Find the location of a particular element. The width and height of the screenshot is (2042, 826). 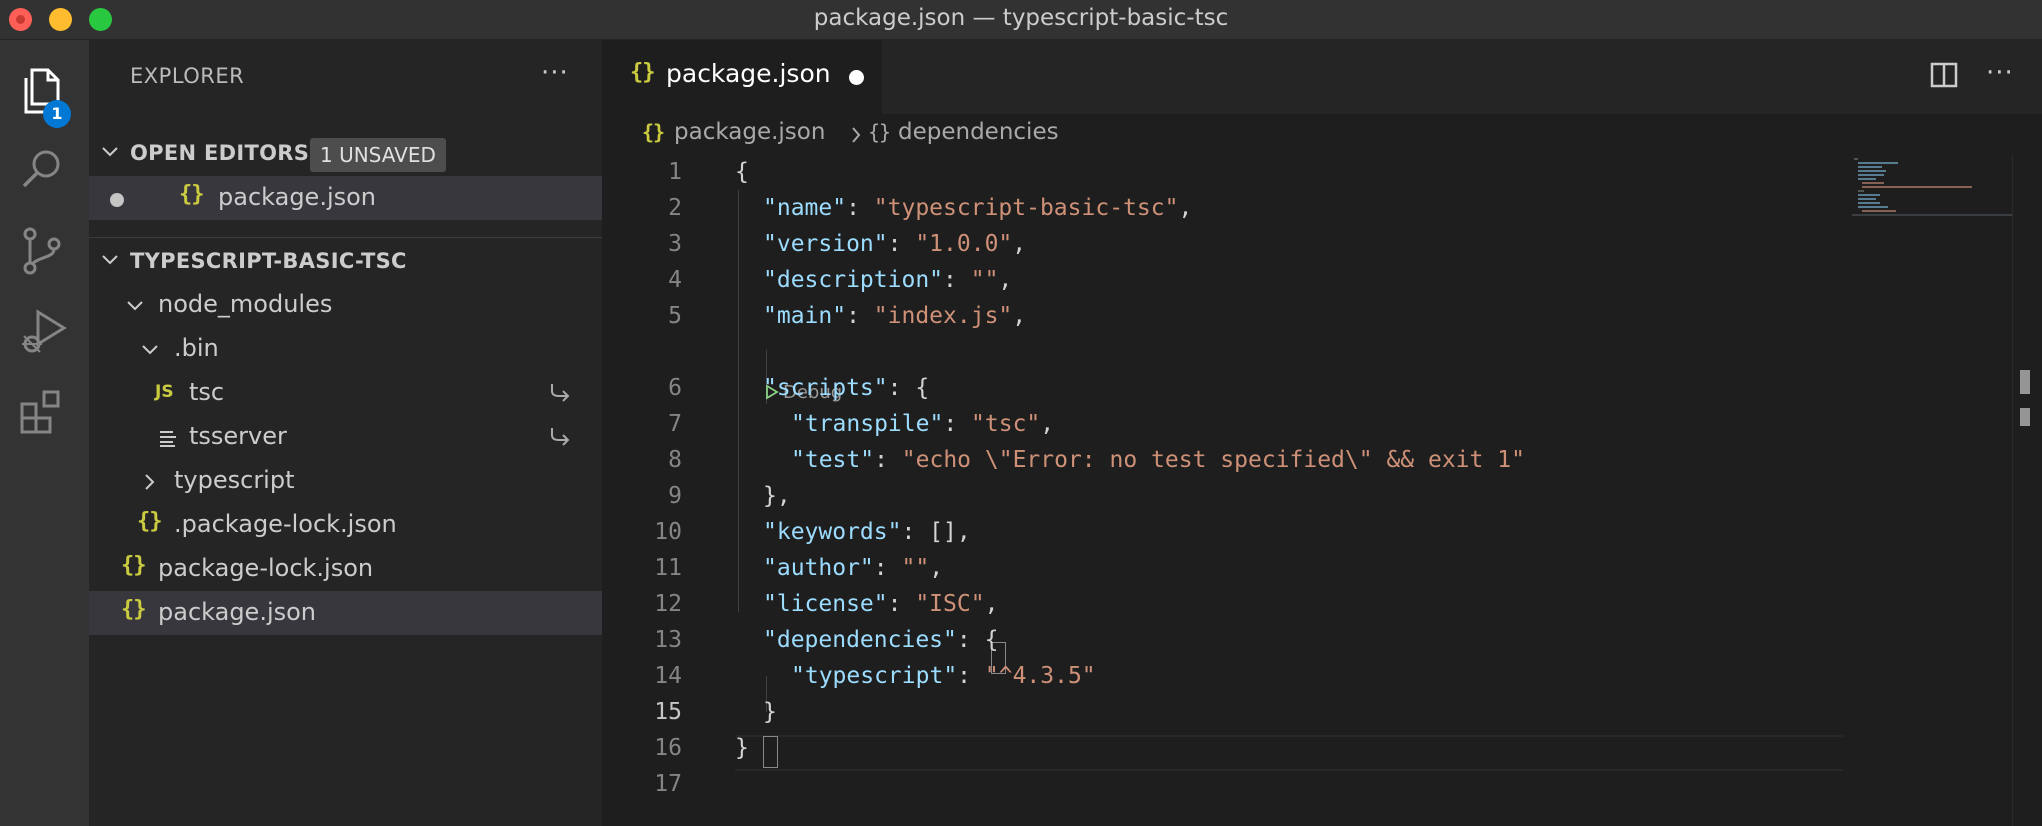

run-debug-icon is located at coordinates (44, 331).